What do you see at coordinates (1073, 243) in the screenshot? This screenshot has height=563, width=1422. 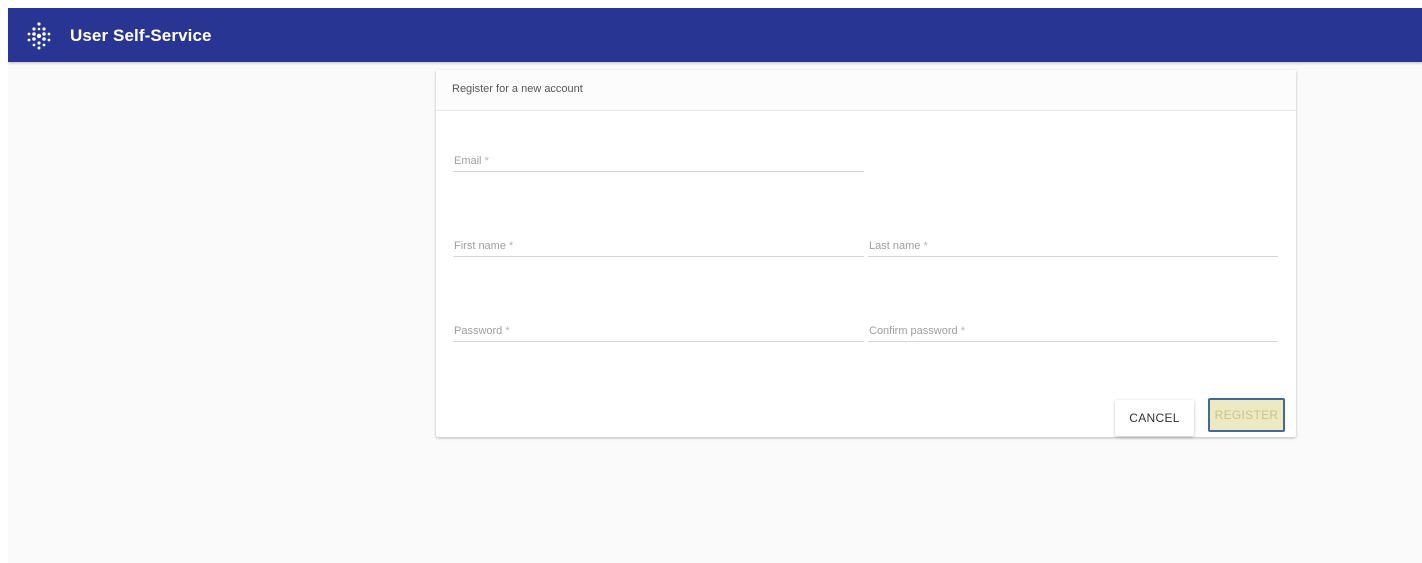 I see `last-name-field: Last name *` at bounding box center [1073, 243].